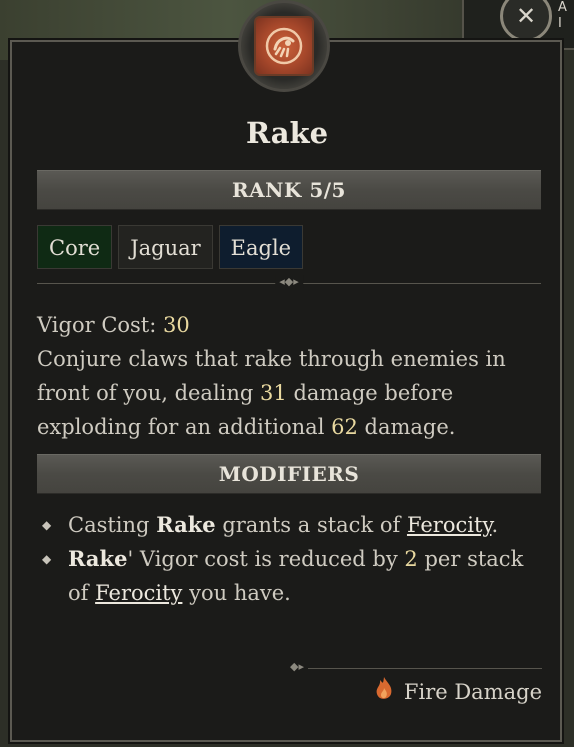 This screenshot has width=574, height=747. Describe the element at coordinates (384, 691) in the screenshot. I see `fire-icon` at that location.